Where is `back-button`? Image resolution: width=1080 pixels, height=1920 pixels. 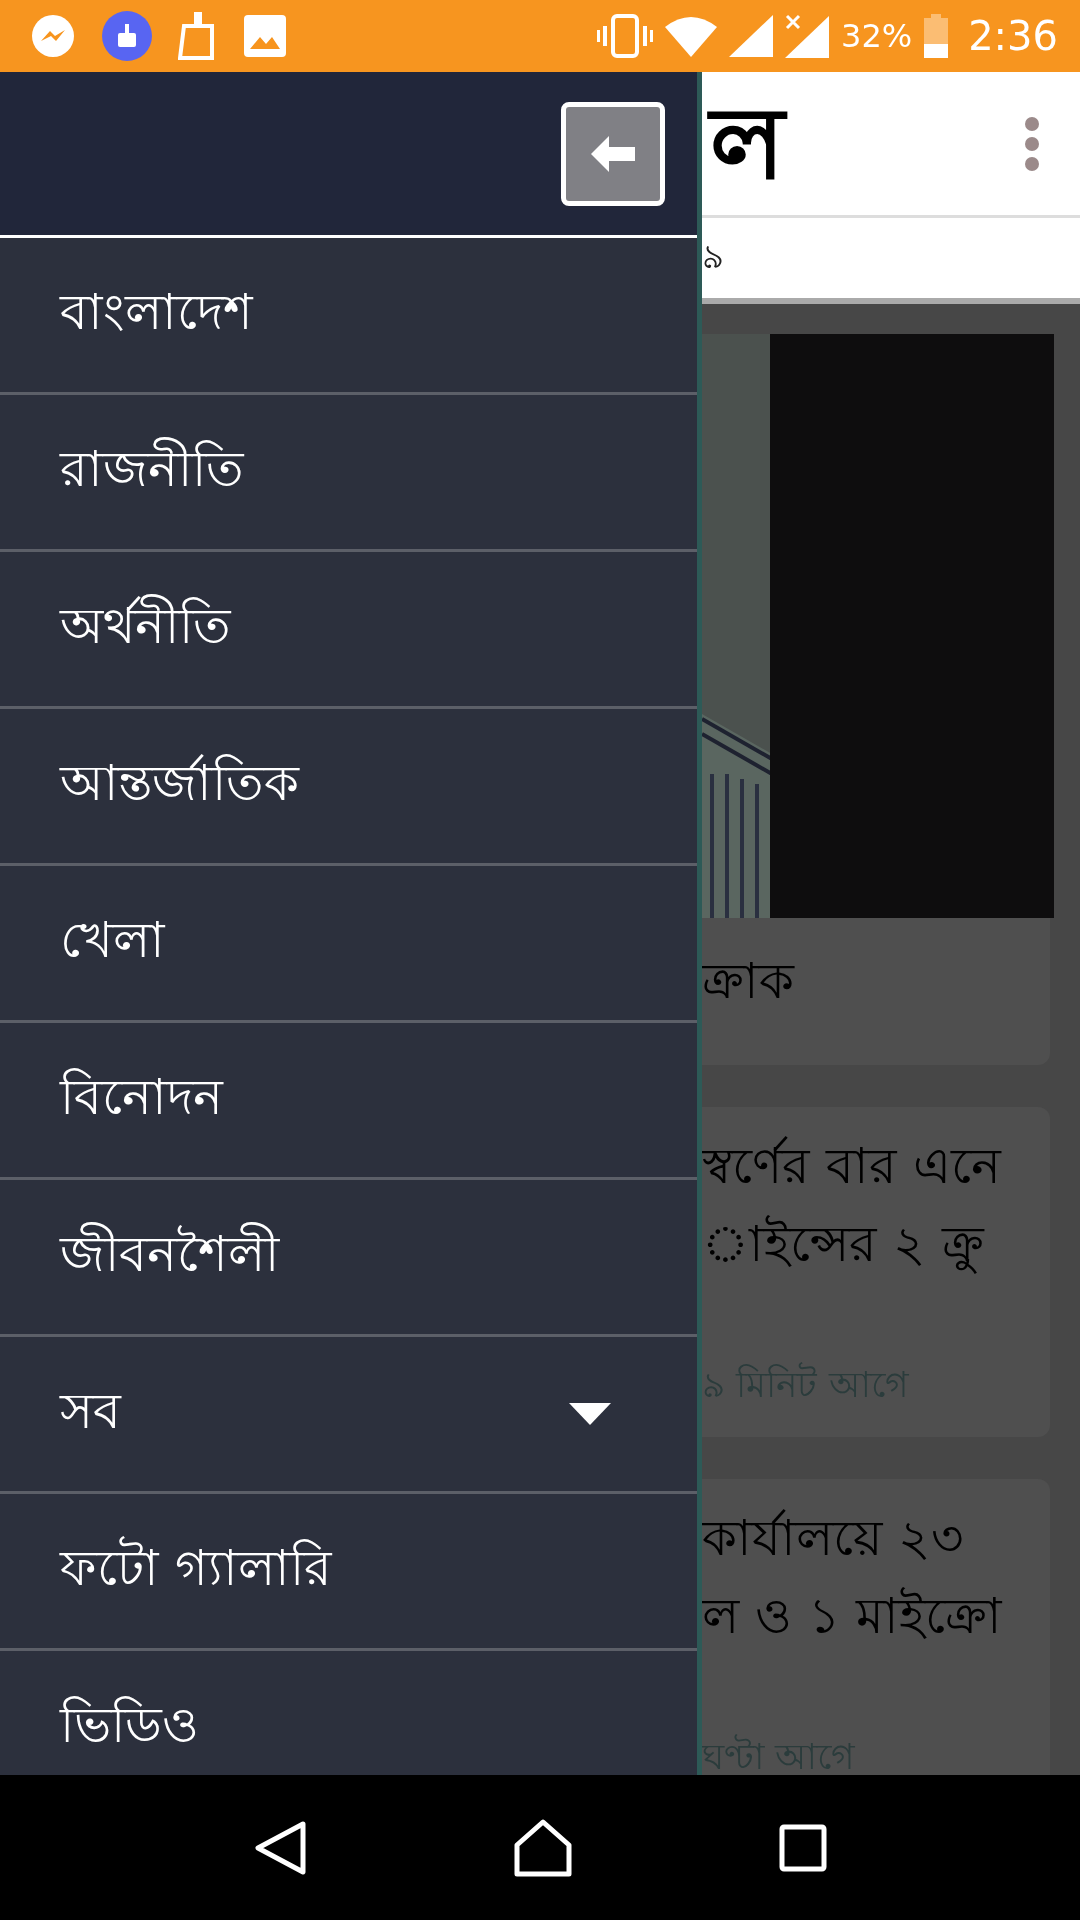
back-button is located at coordinates (613, 153).